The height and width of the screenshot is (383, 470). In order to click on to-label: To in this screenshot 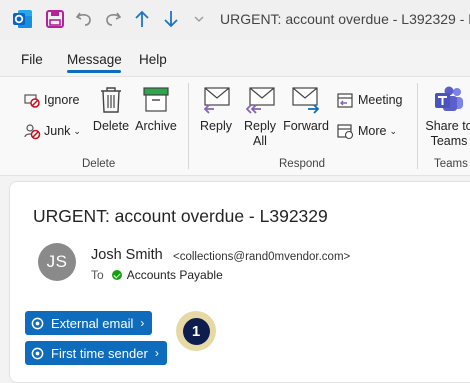, I will do `click(97, 275)`.